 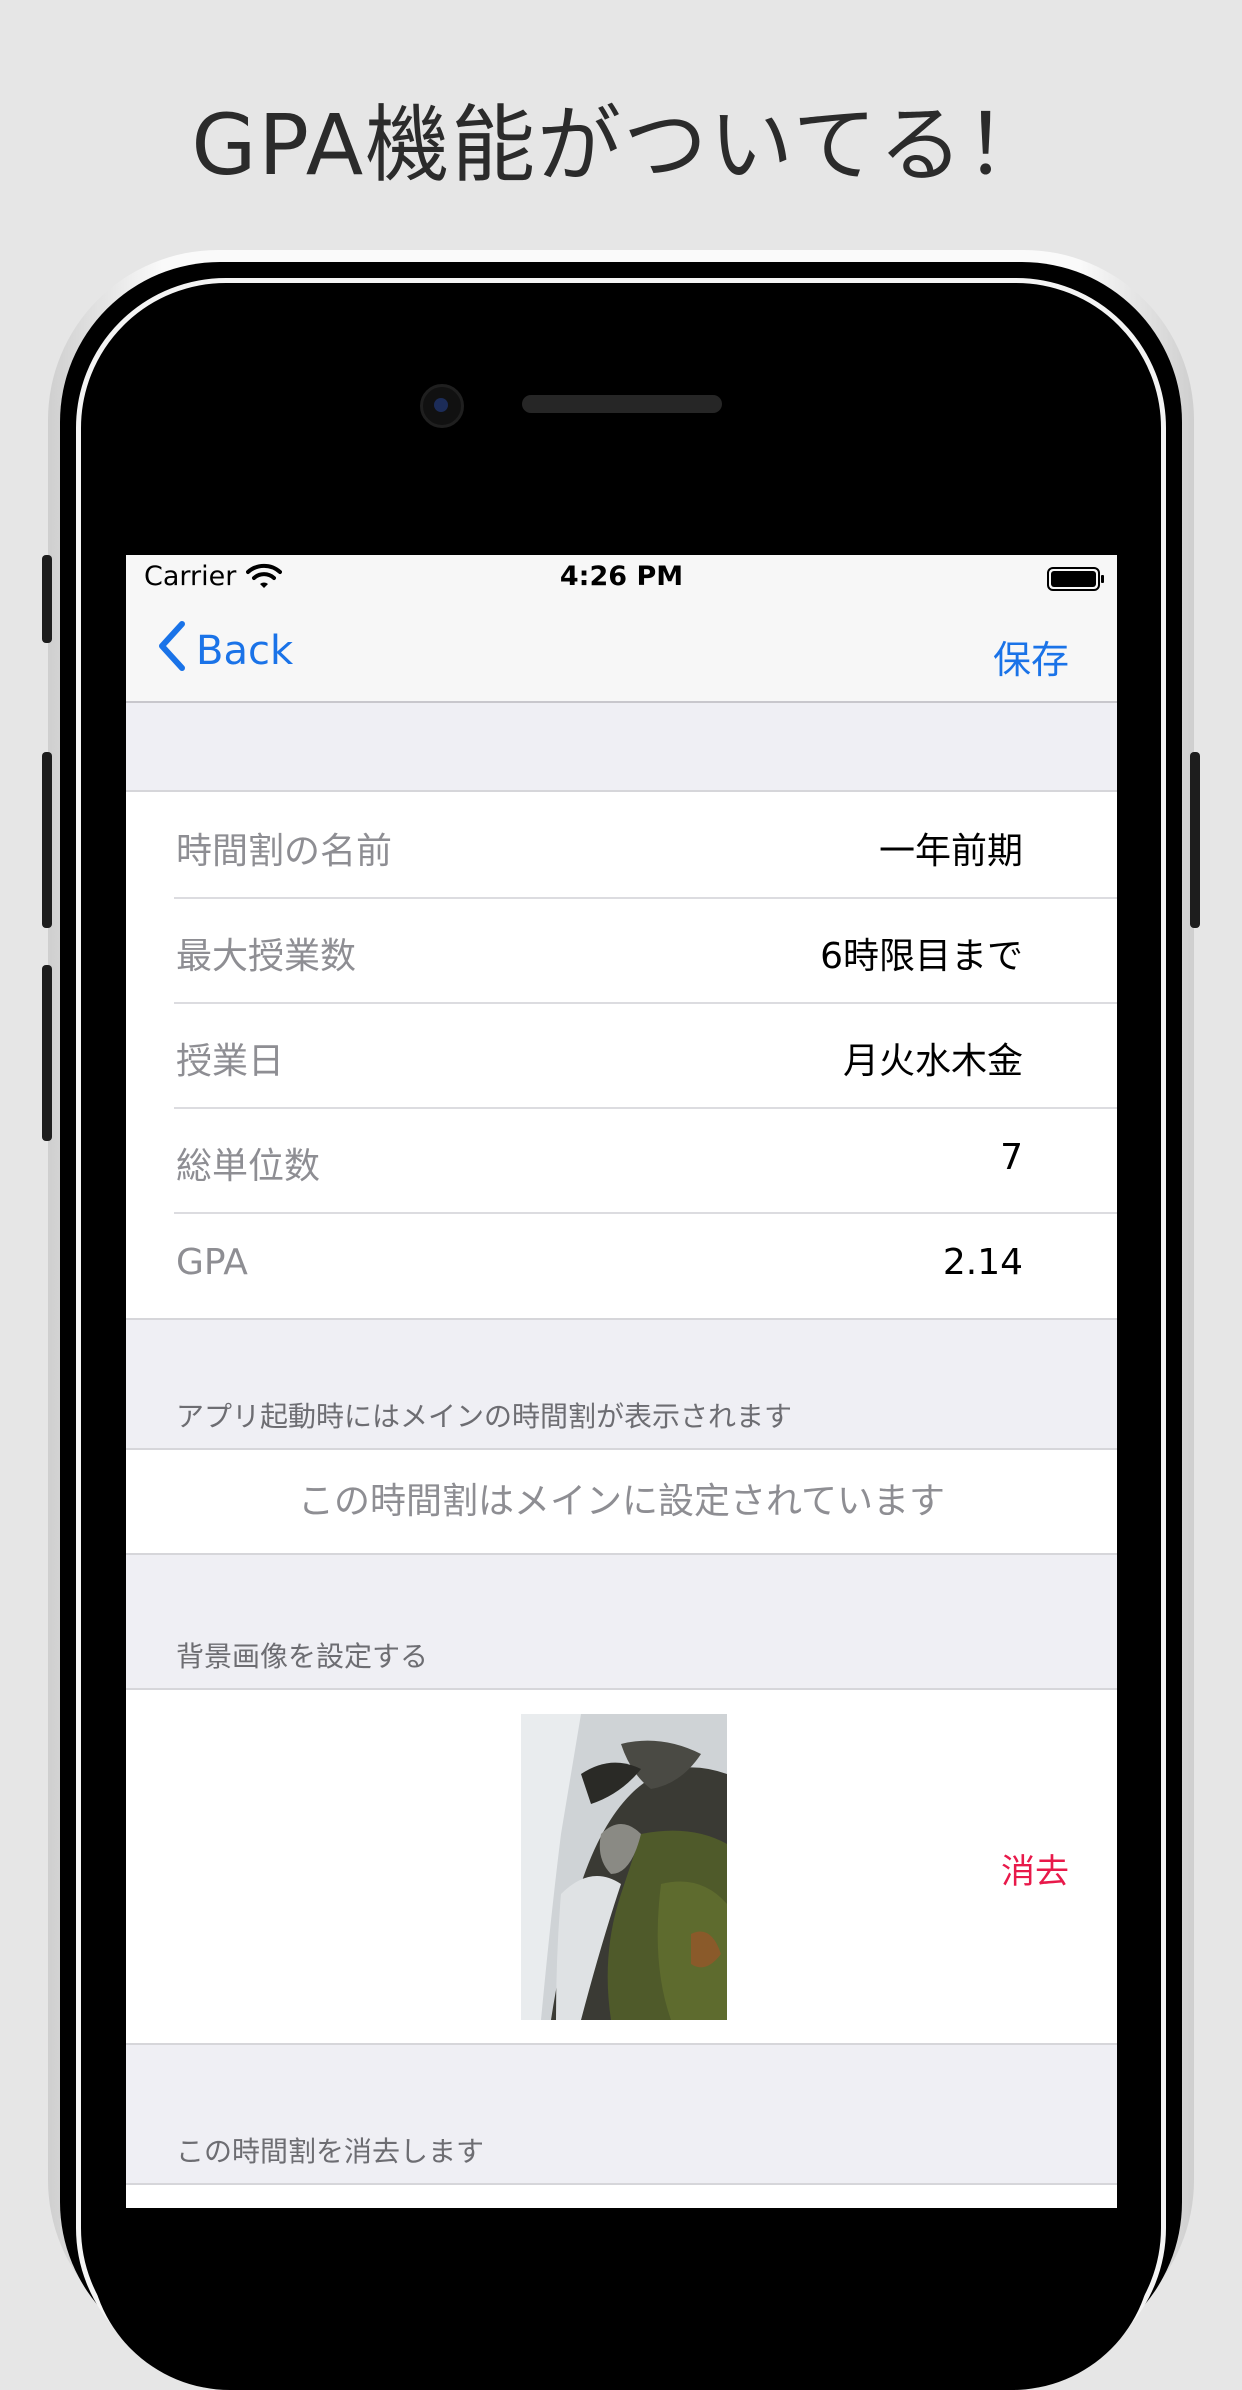 What do you see at coordinates (245, 651) in the screenshot?
I see `back-button-label: Back` at bounding box center [245, 651].